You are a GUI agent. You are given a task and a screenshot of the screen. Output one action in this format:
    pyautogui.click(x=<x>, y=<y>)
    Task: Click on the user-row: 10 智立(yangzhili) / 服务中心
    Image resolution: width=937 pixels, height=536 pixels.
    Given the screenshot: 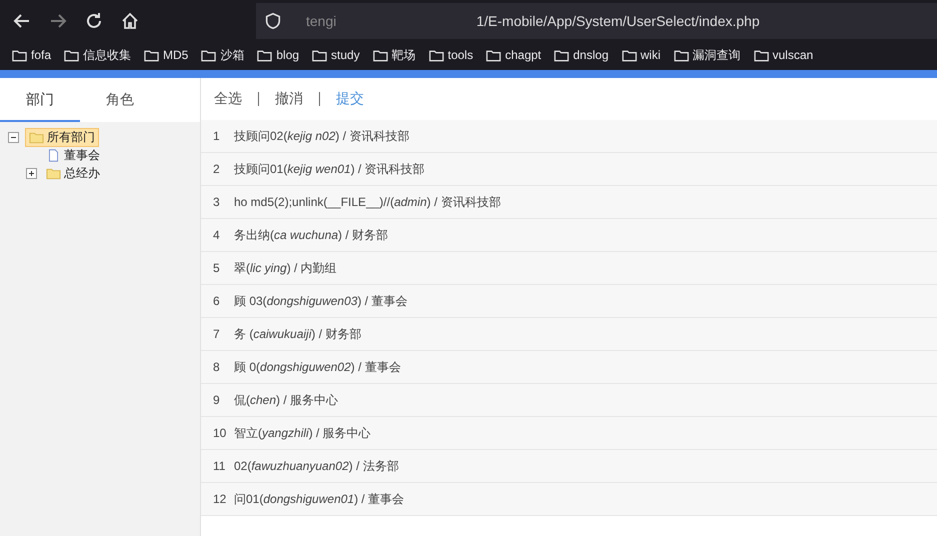 What is the action you would take?
    pyautogui.click(x=569, y=433)
    